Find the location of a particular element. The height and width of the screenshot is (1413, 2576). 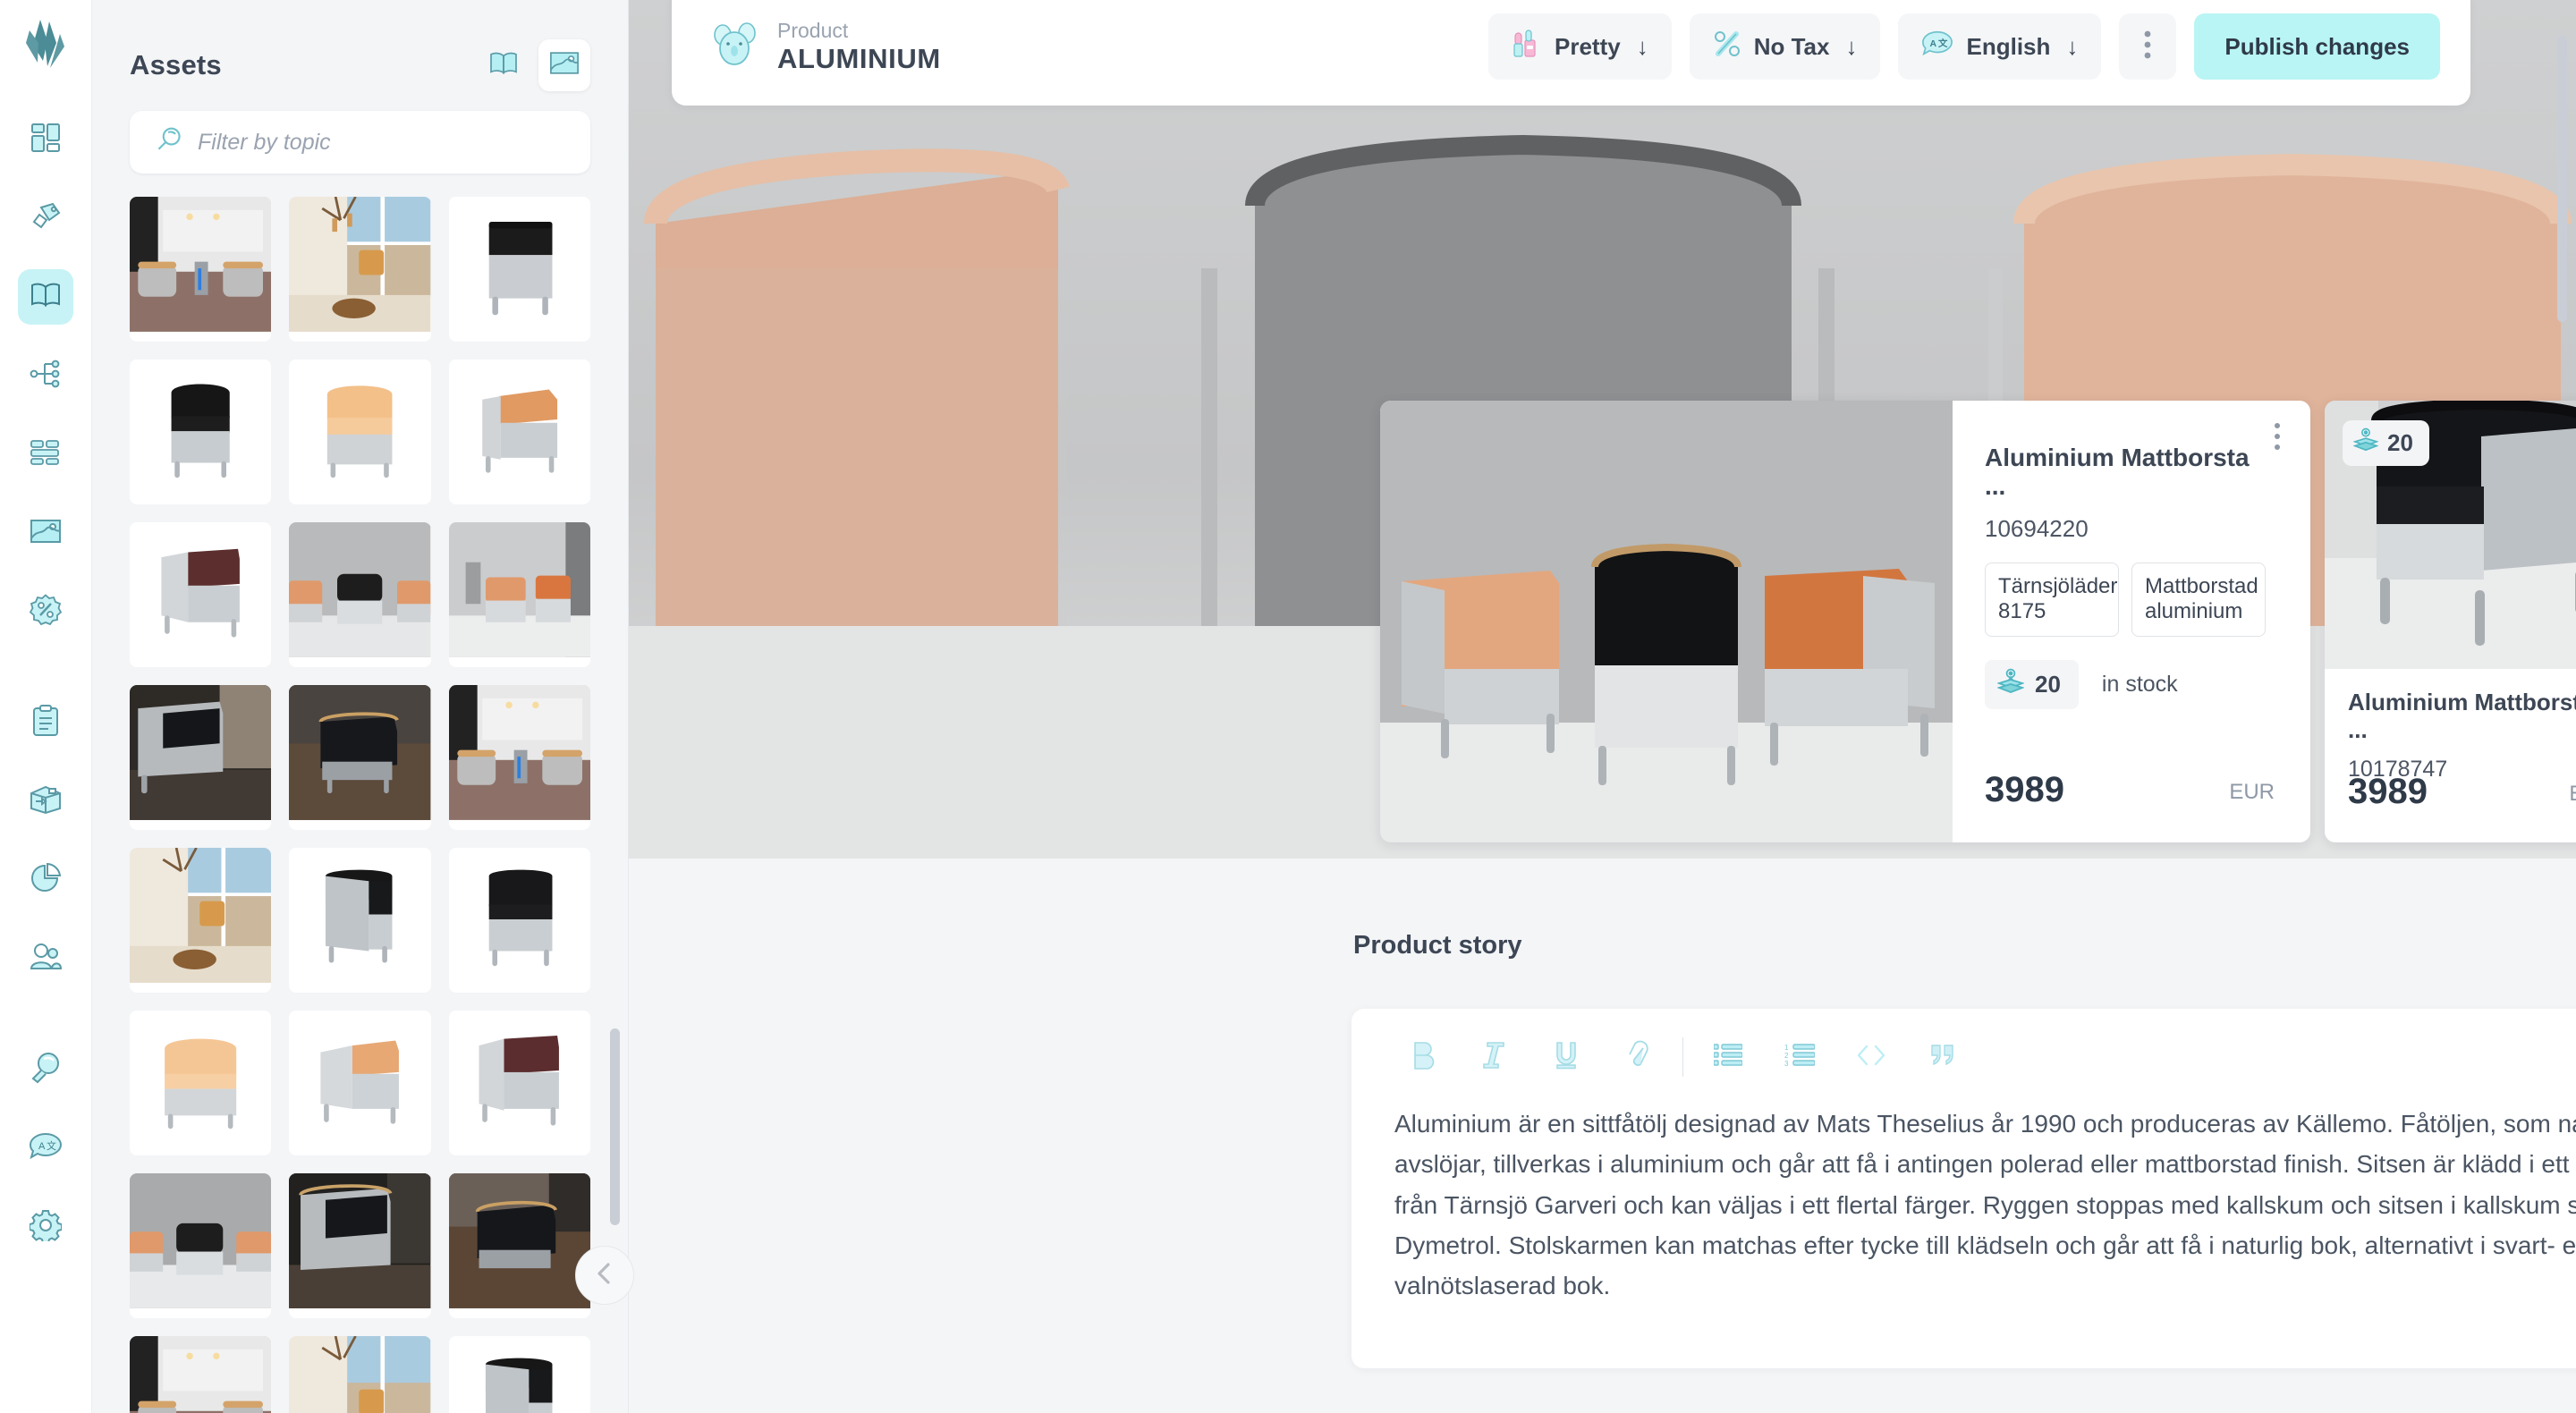

filter-box is located at coordinates (360, 142).